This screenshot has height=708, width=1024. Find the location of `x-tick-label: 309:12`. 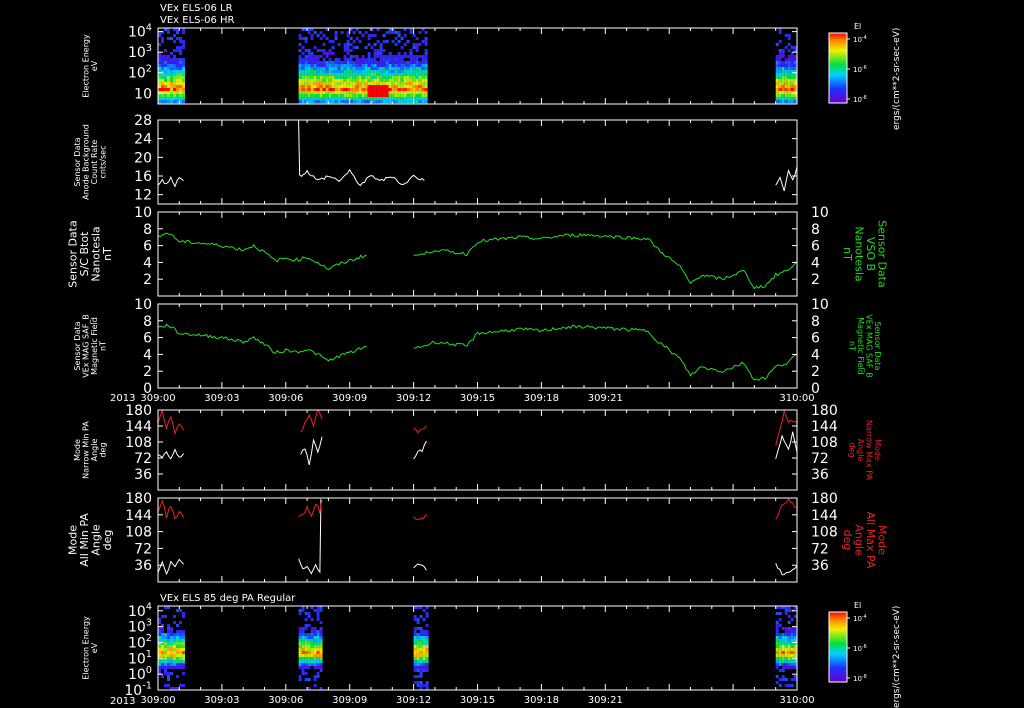

x-tick-label: 309:12 is located at coordinates (413, 398).